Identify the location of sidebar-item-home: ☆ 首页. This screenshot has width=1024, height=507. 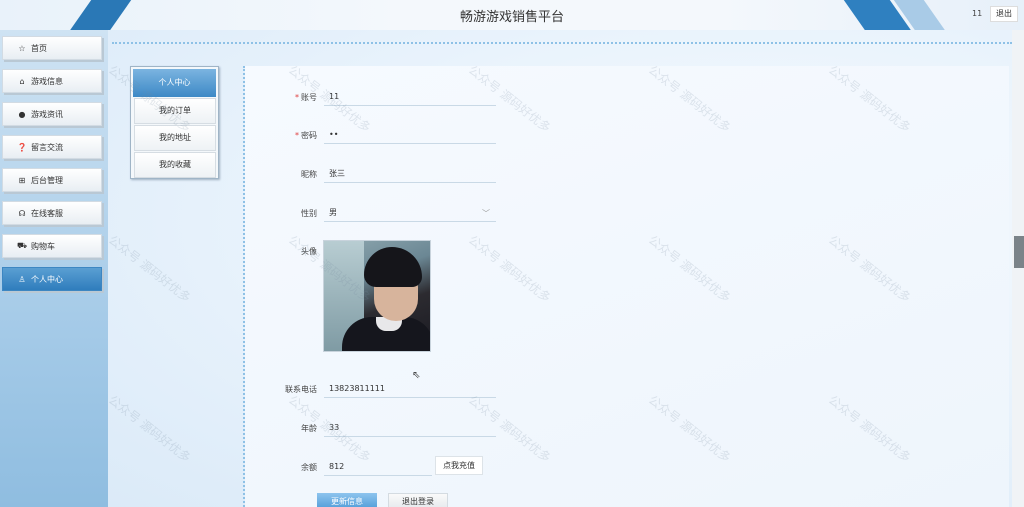
(52, 48).